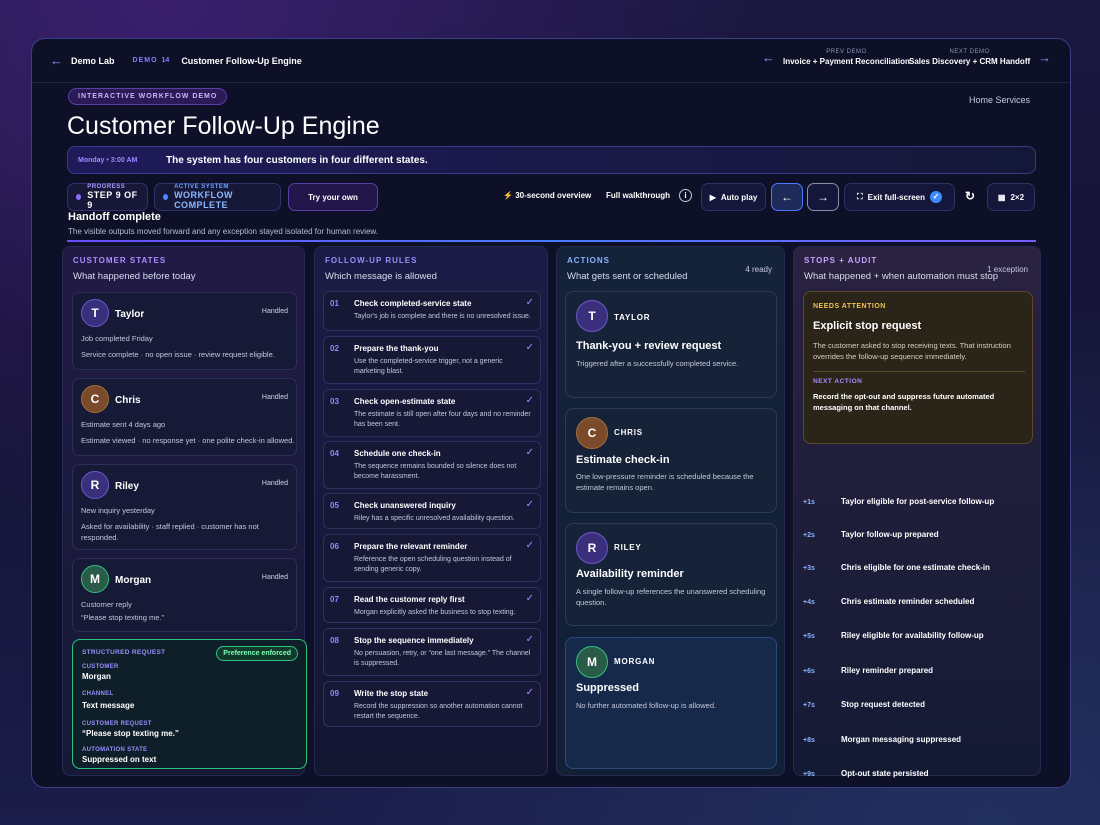  Describe the element at coordinates (148, 96) in the screenshot. I see `intro-pill: INTERACTIVE WORKFLOW DEMO` at that location.